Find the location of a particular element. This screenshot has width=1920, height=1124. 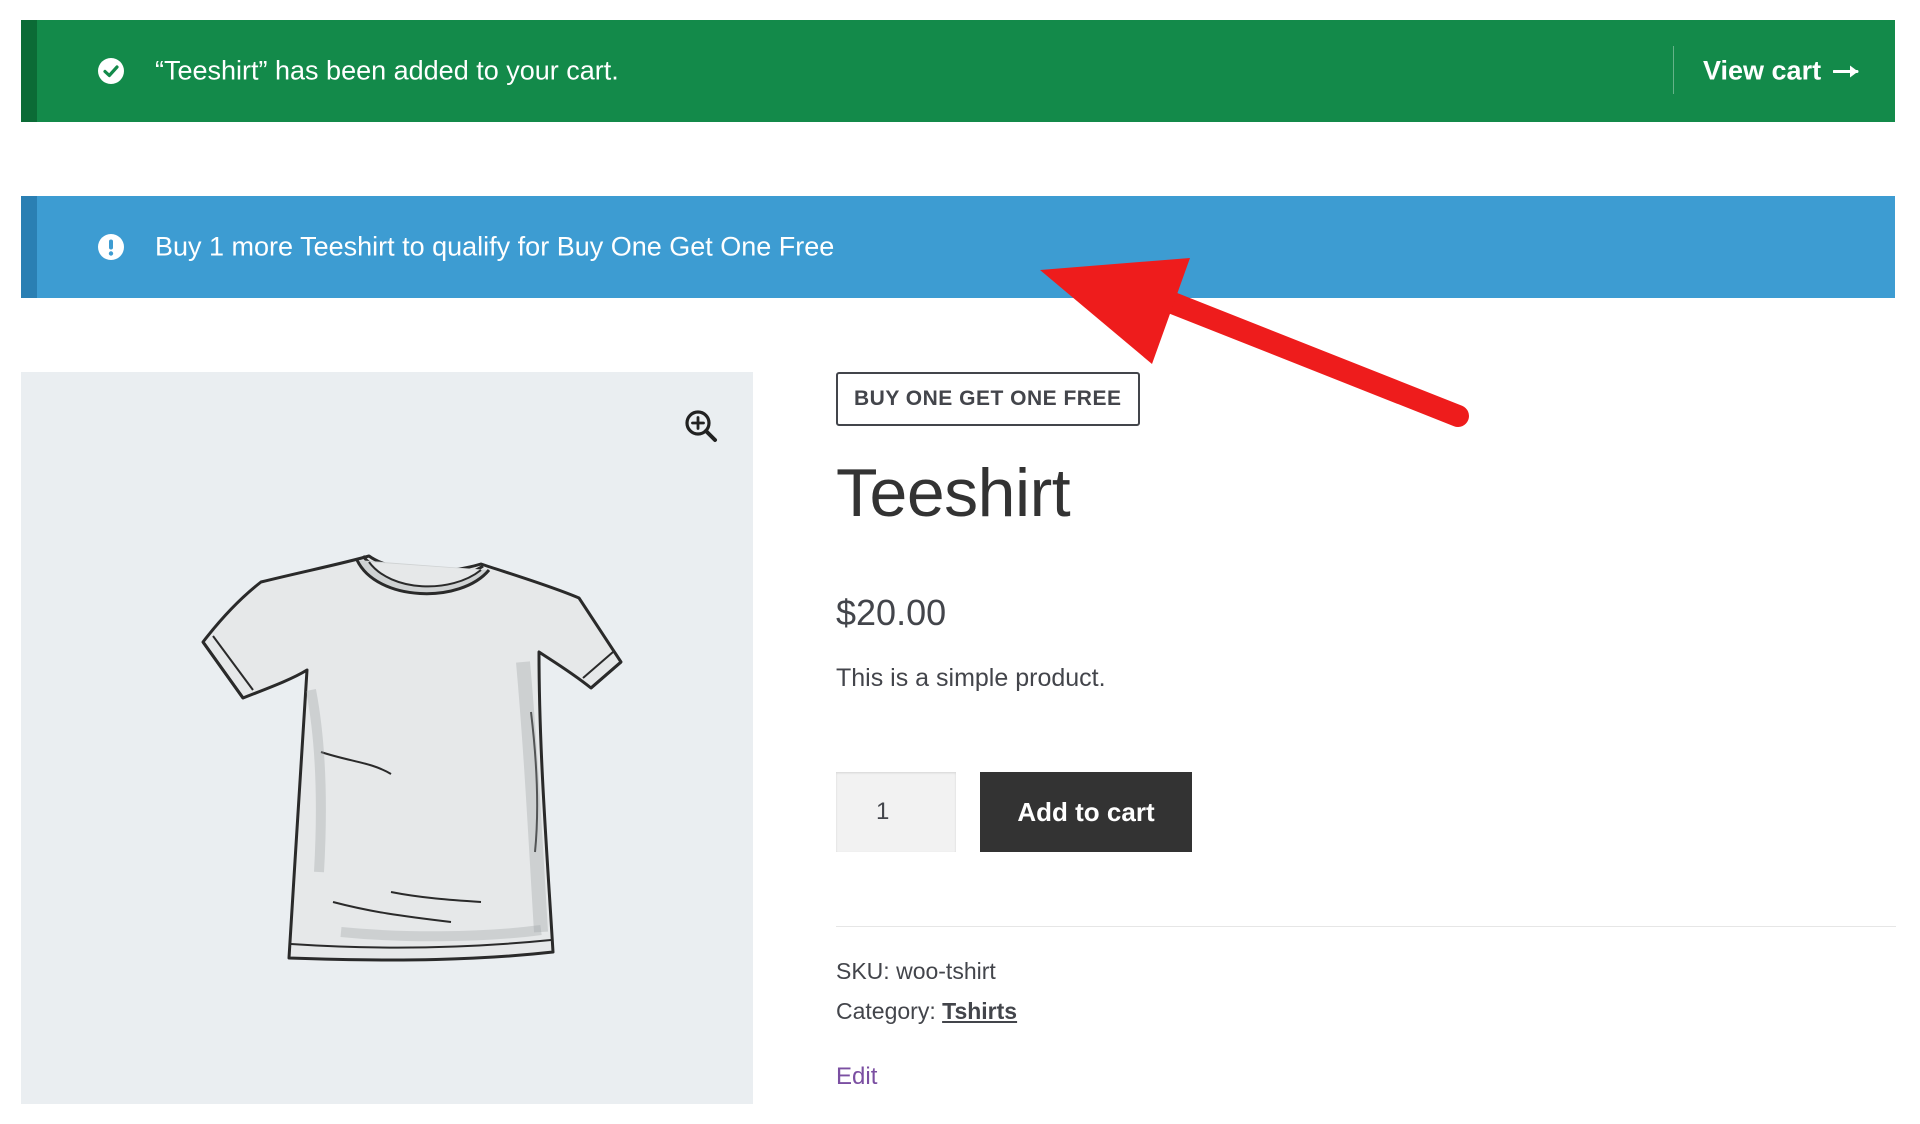

short-description: This is a simple product. is located at coordinates (971, 678).